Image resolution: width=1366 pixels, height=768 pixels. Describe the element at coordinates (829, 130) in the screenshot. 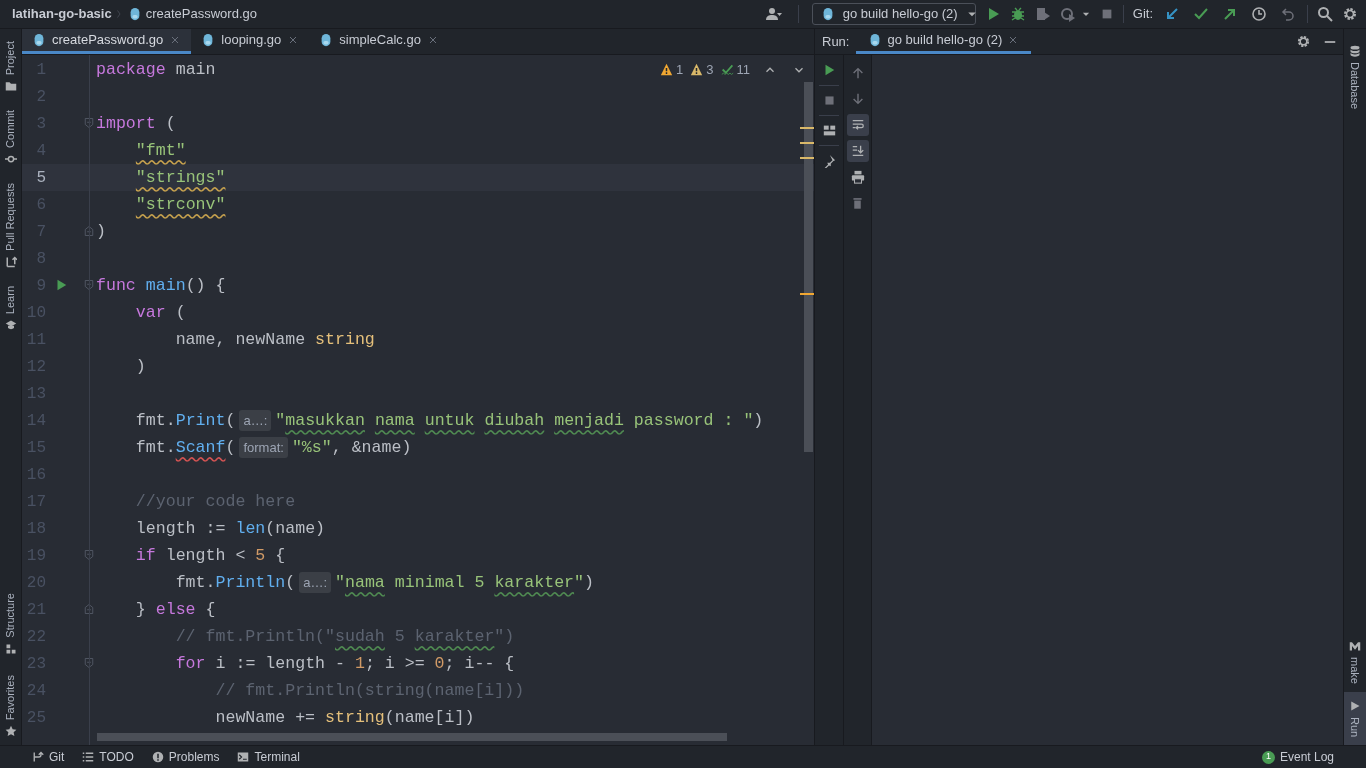

I see `layout-icon` at that location.